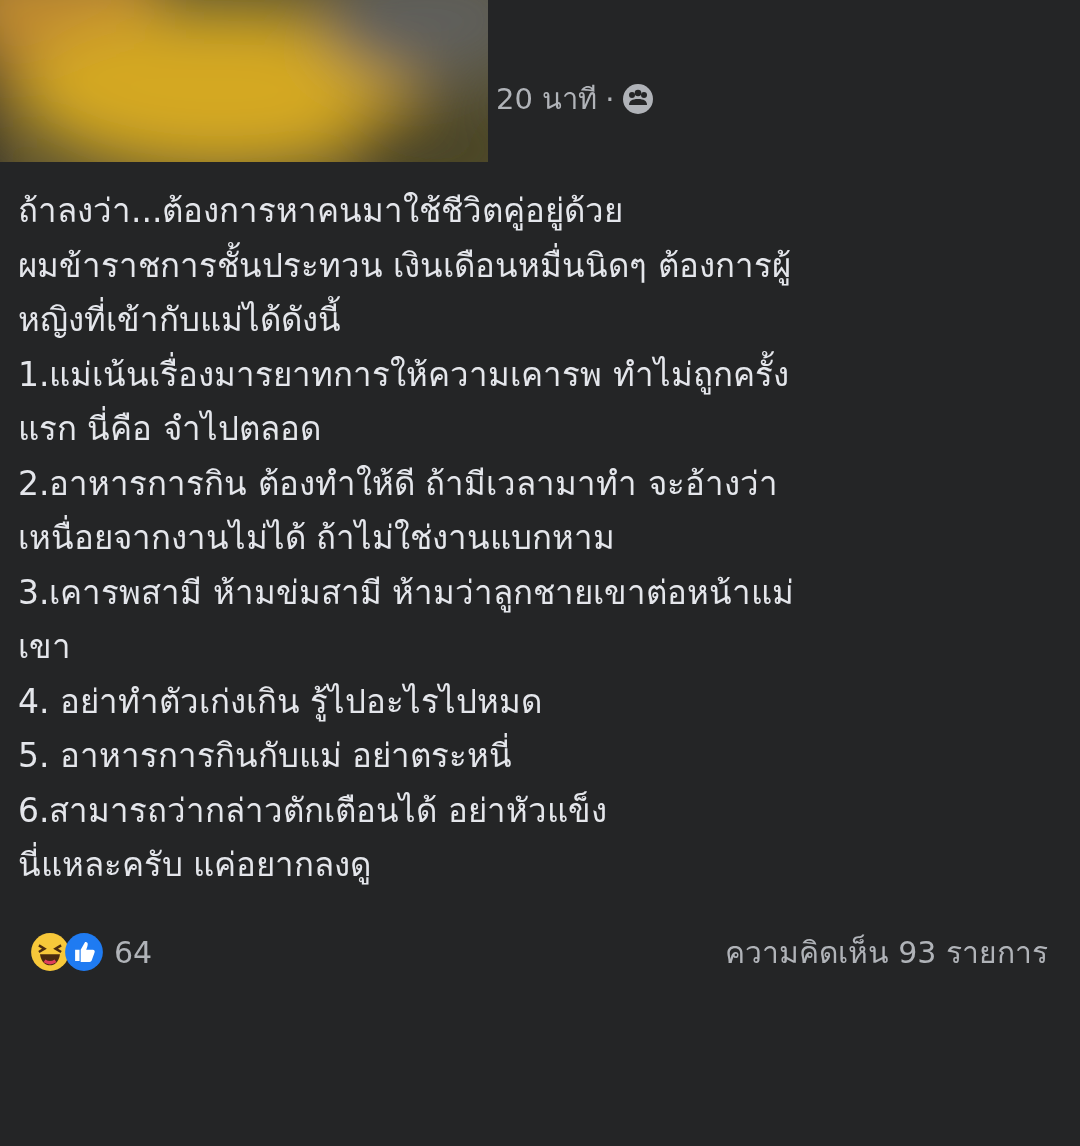 This screenshot has width=1080, height=1146. What do you see at coordinates (549, 756) in the screenshot?
I see `post-text-line: 5. อาหารการกินกับแม่ อย่าตระหนี่` at bounding box center [549, 756].